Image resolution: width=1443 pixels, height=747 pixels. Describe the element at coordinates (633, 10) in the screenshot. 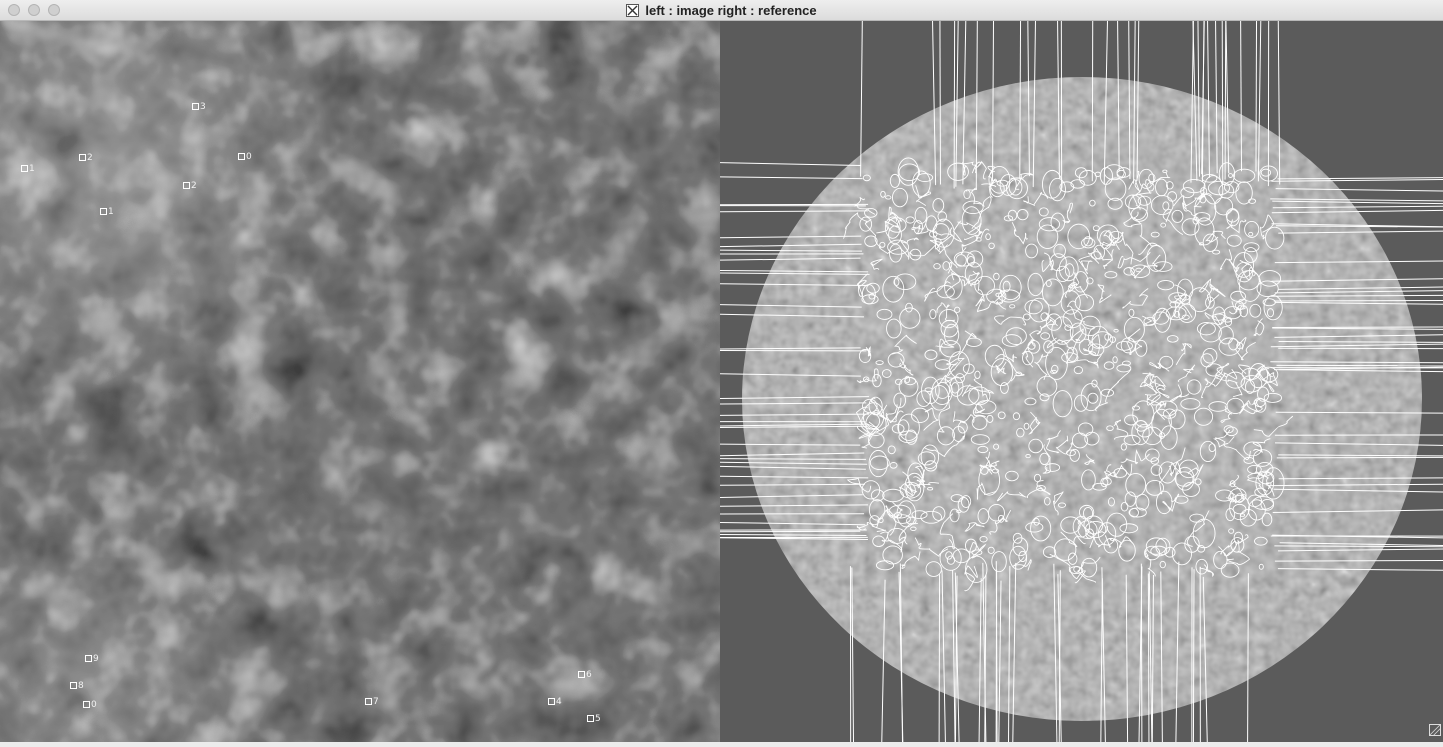

I see `x11-icon` at that location.